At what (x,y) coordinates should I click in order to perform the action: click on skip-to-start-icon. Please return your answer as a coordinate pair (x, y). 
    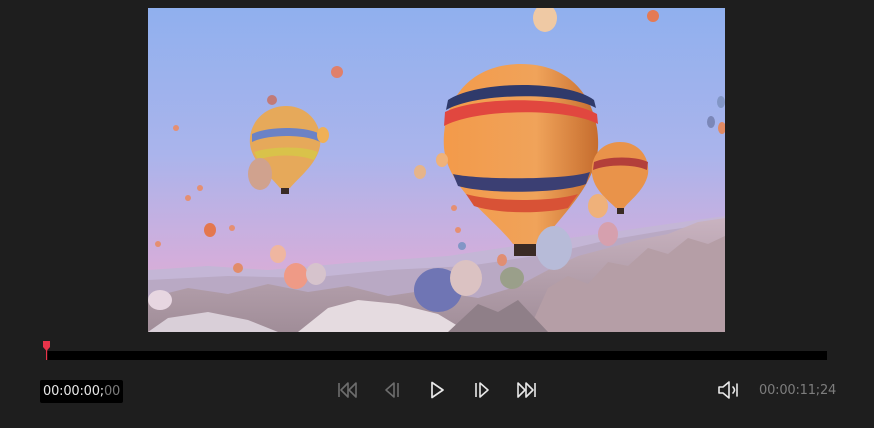
    Looking at the image, I should click on (347, 390).